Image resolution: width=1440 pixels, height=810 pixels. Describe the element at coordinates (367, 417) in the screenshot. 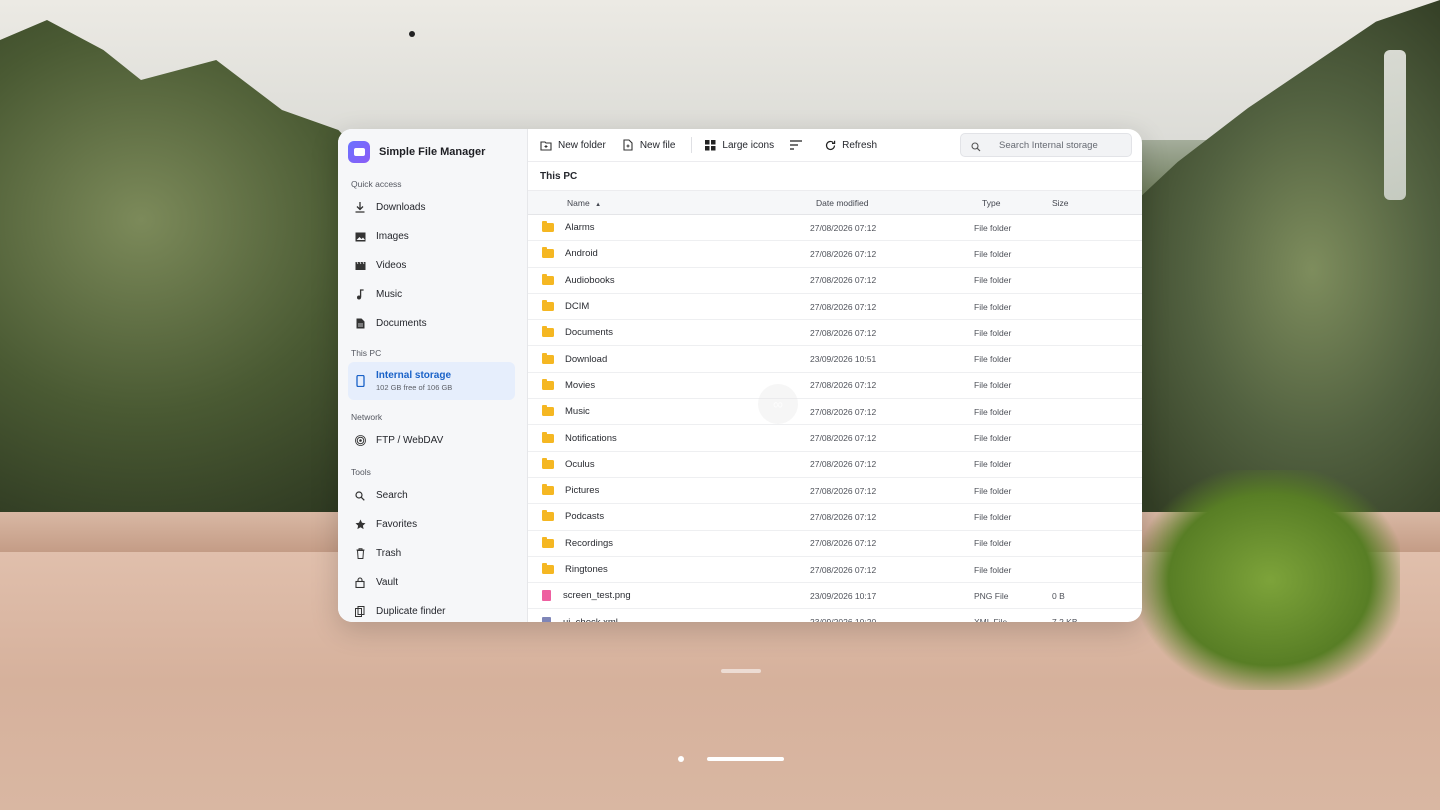

I see `network-label: Network` at that location.